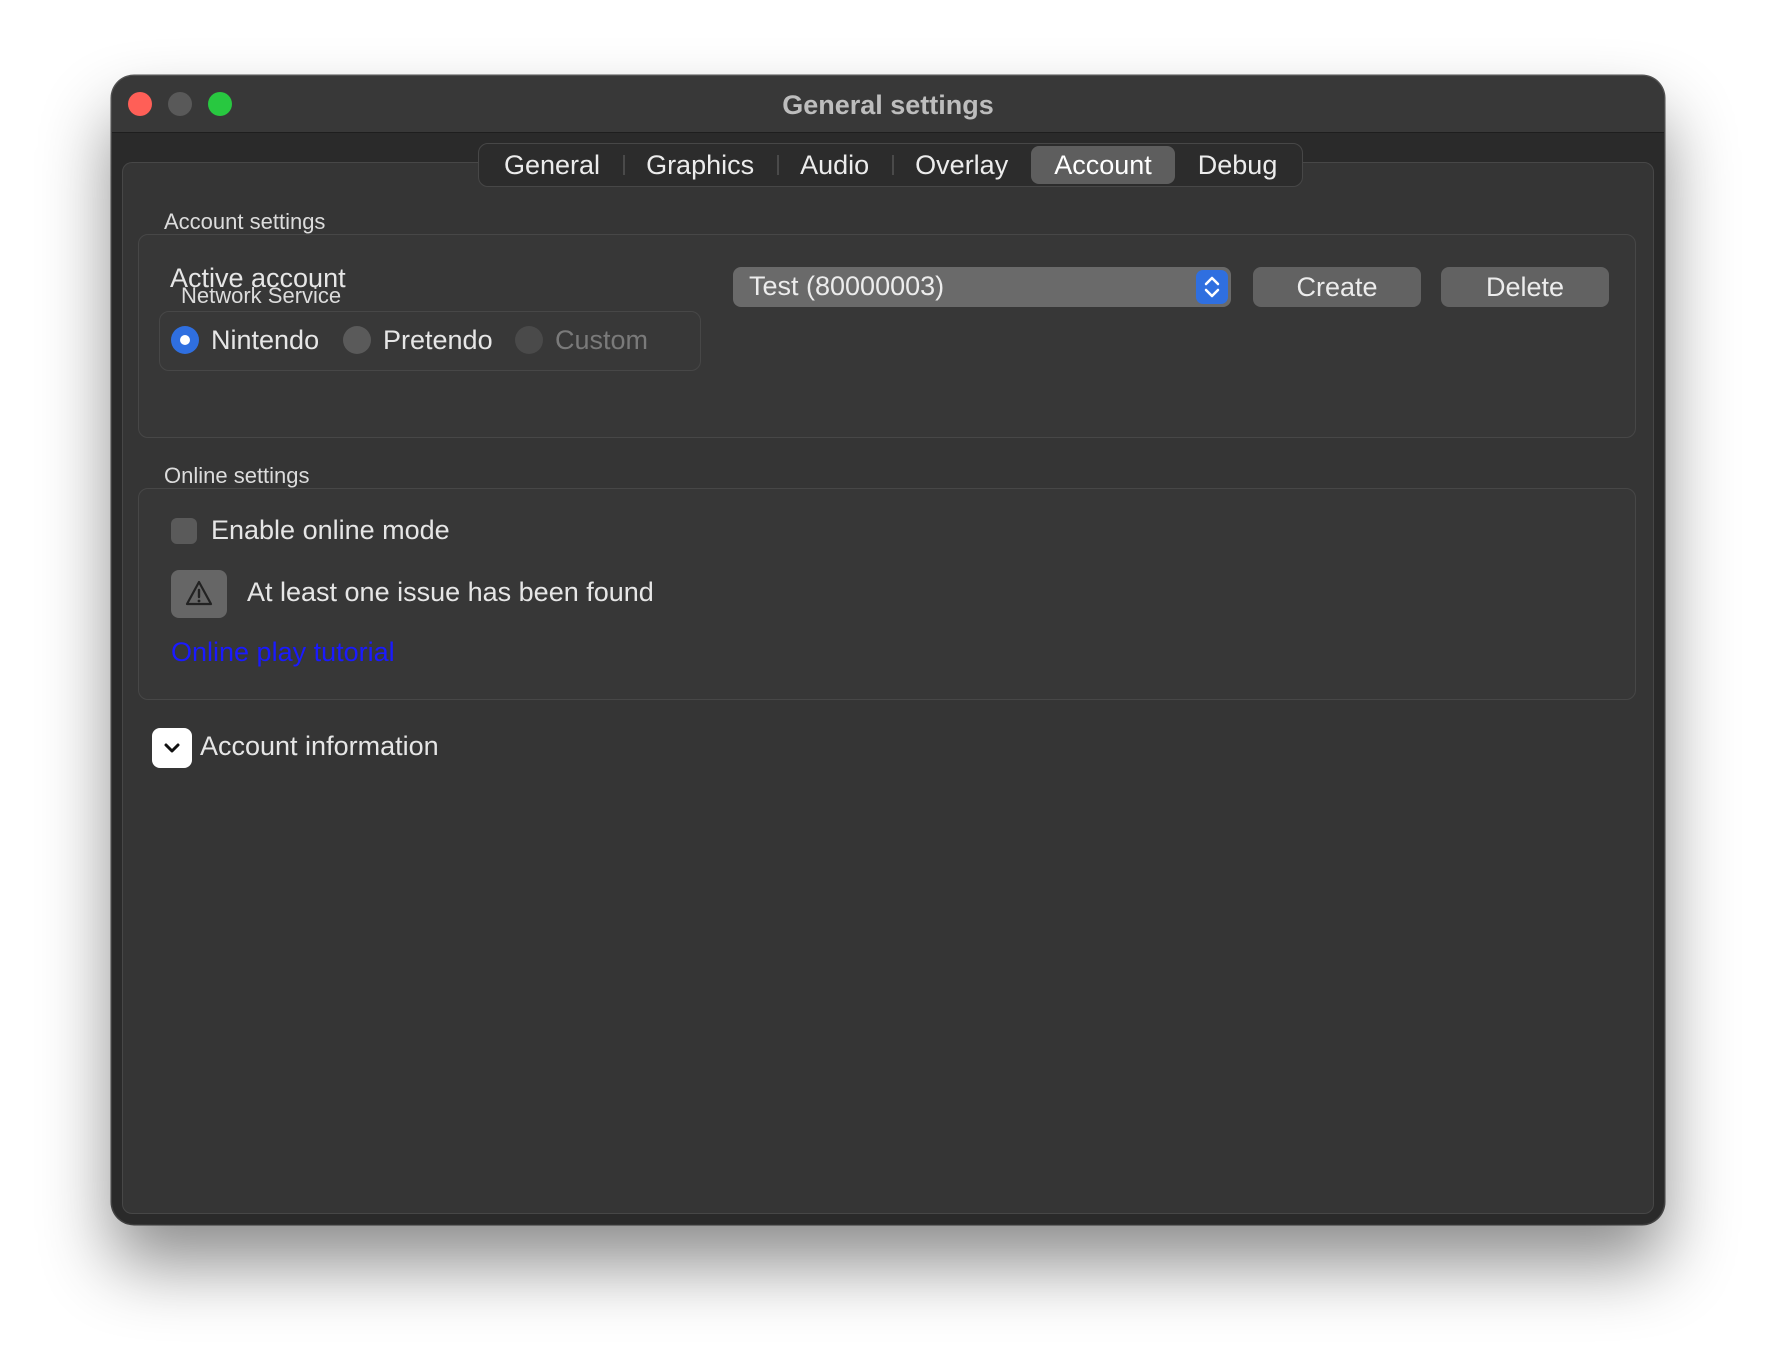 This screenshot has height=1372, width=1776. Describe the element at coordinates (319, 746) in the screenshot. I see `account-information-label: Account information` at that location.